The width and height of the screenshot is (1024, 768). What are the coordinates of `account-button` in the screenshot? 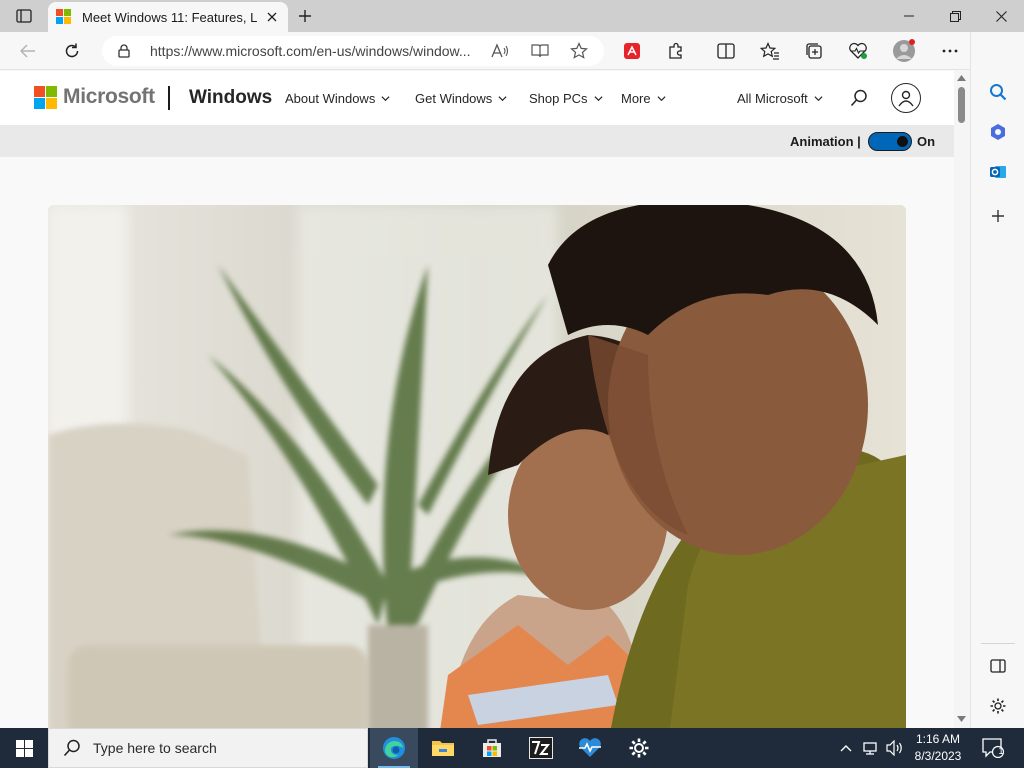 It's located at (906, 98).